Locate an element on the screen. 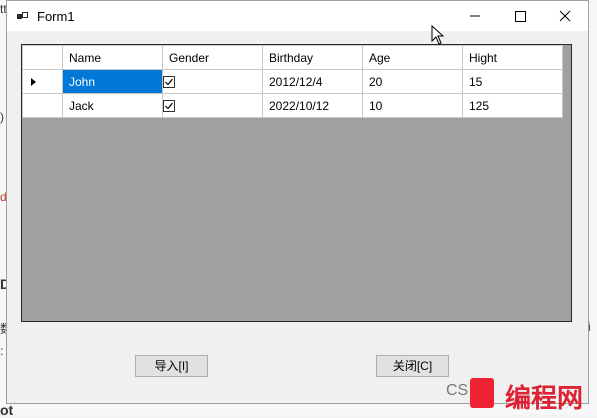 Image resolution: width=597 pixels, height=418 pixels. table-row: Jack 2022/10/12 10 125 is located at coordinates (292, 105).